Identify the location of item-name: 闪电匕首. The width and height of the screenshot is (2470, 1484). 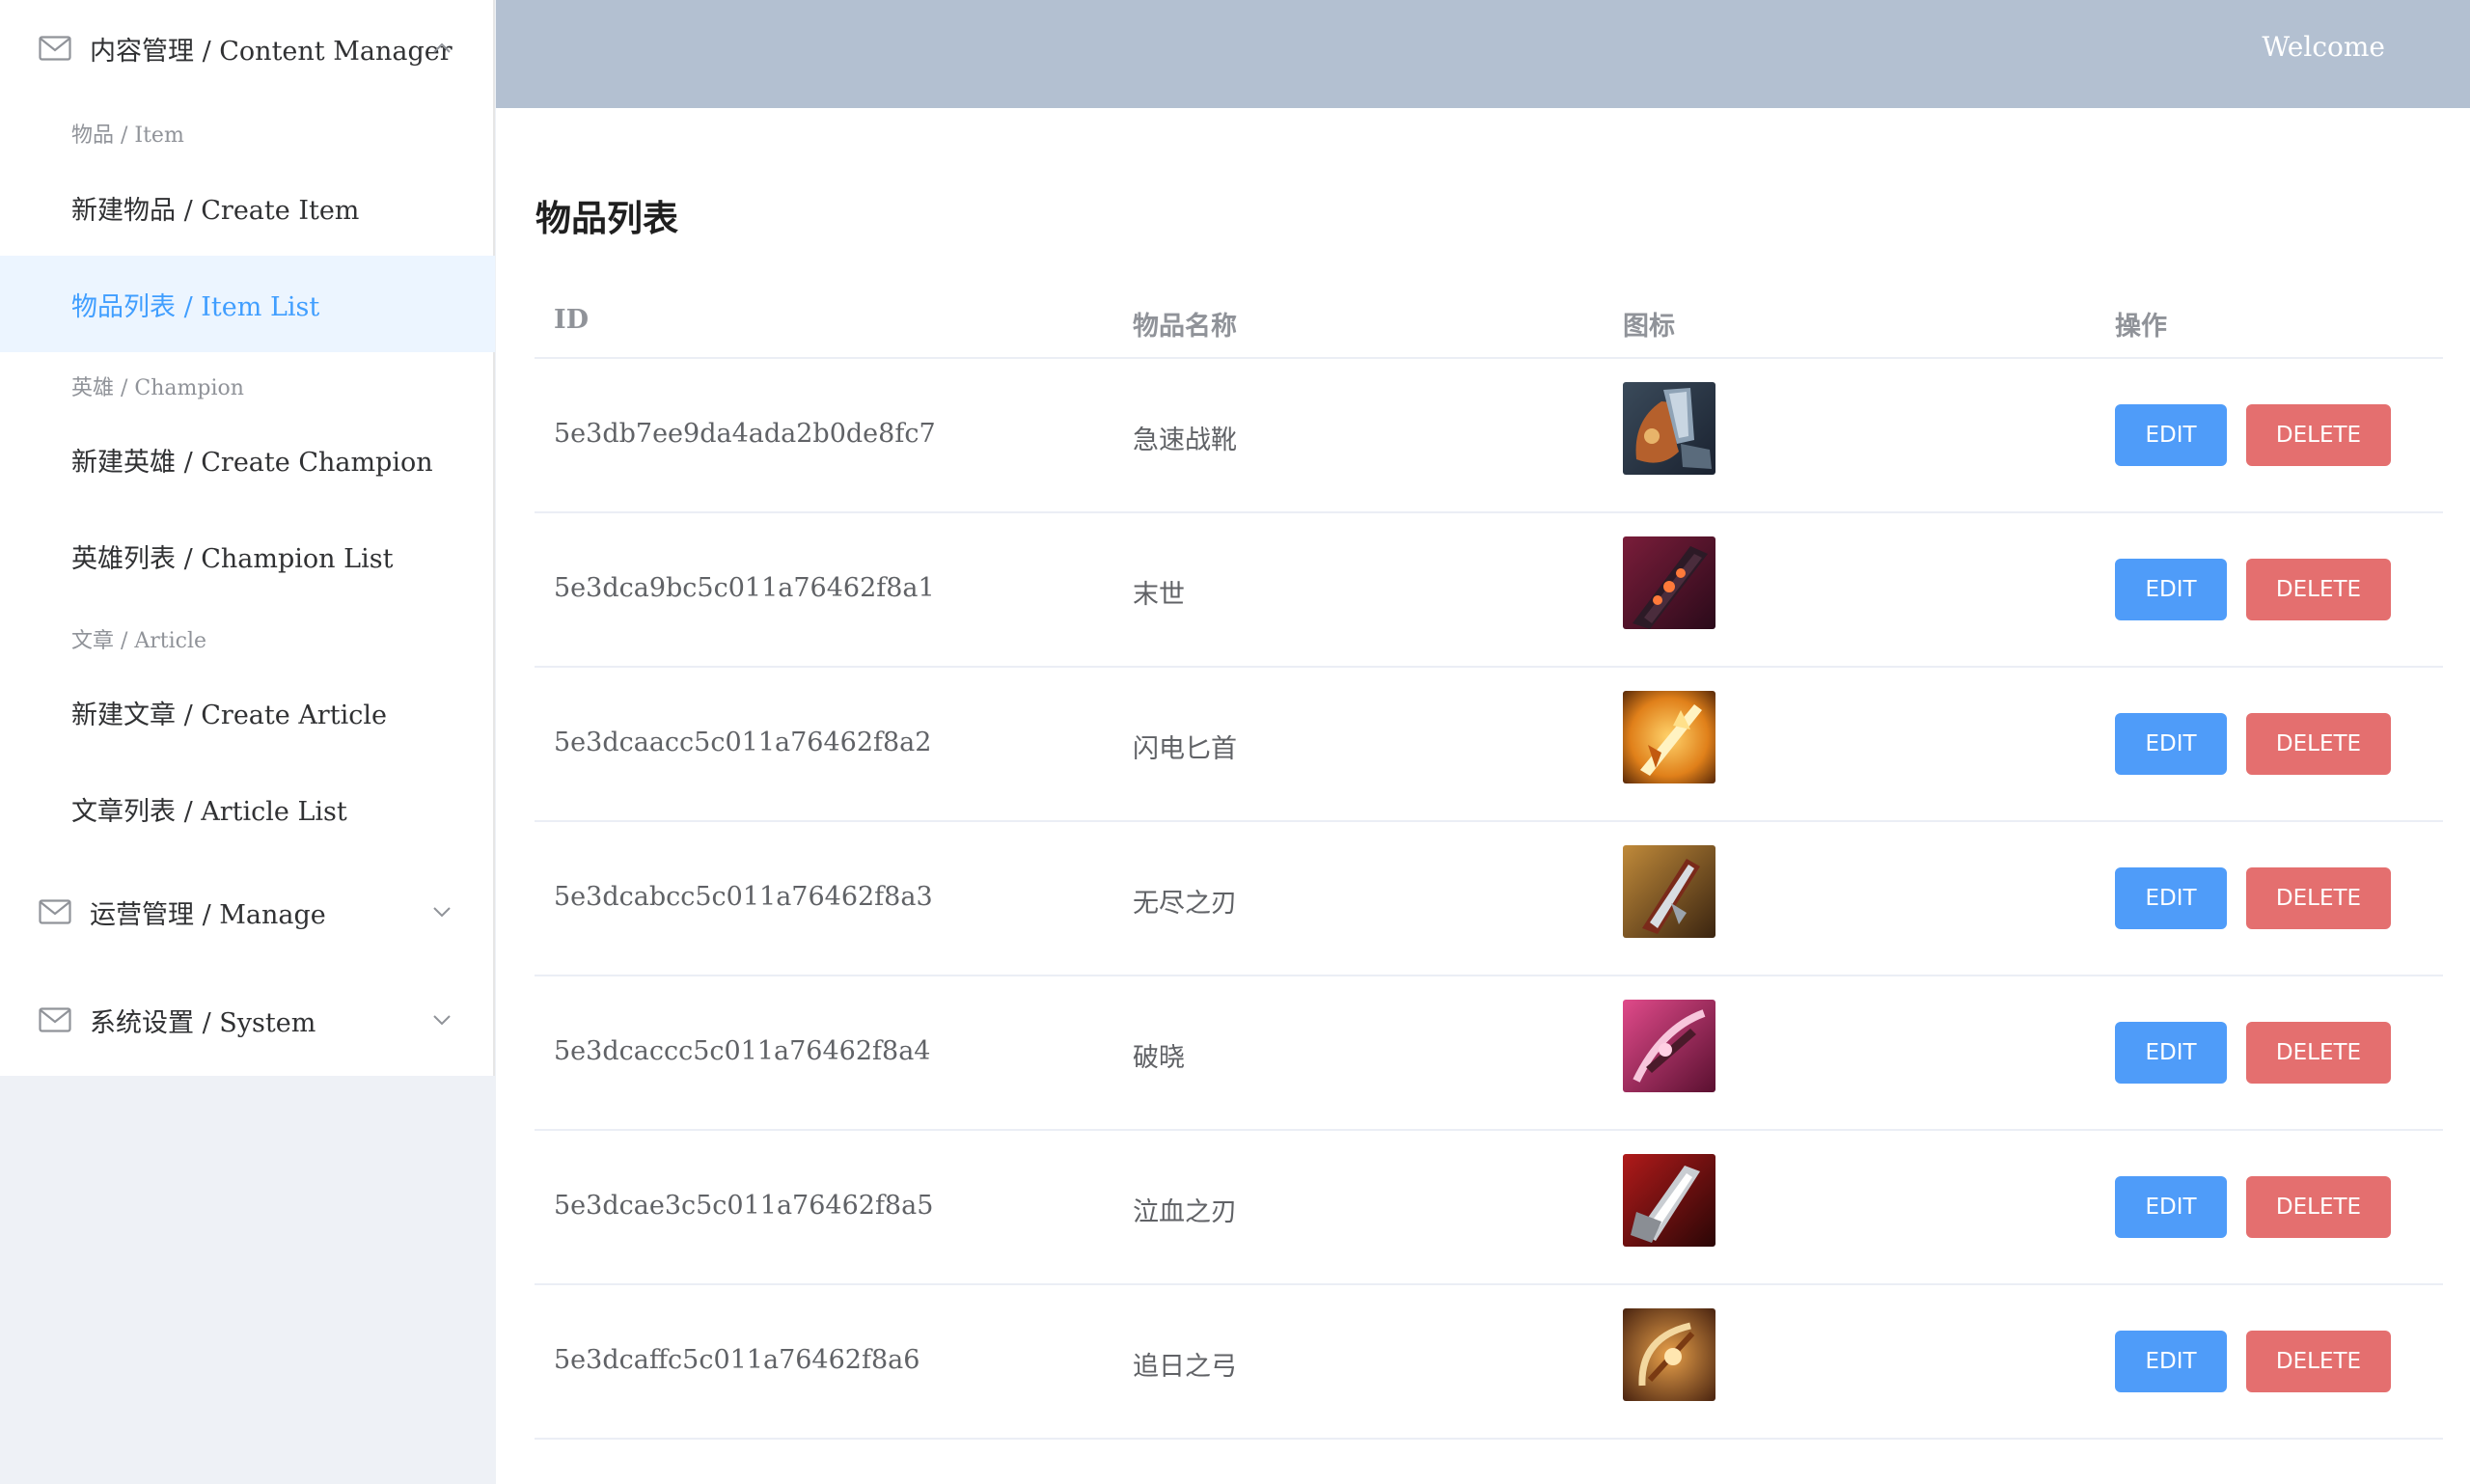
(1185, 749).